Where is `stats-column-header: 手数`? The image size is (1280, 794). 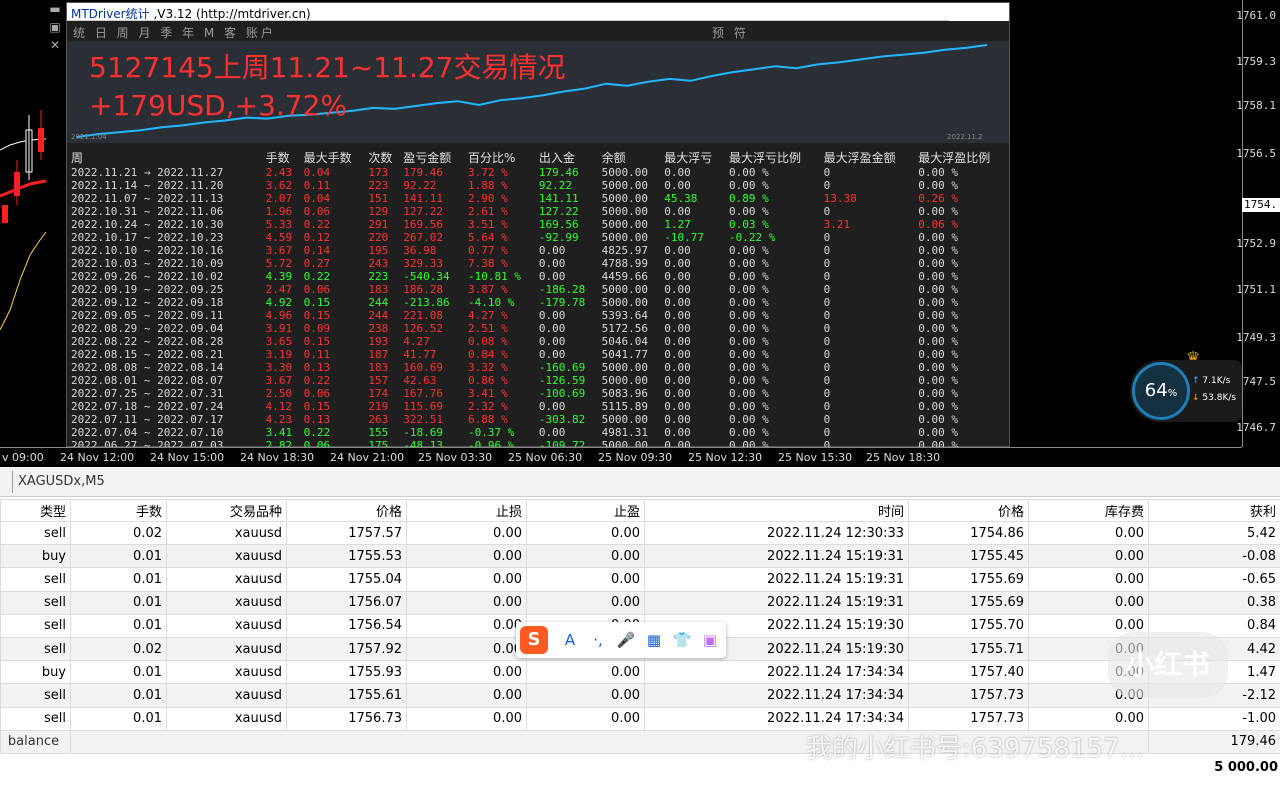 stats-column-header: 手数 is located at coordinates (277, 158).